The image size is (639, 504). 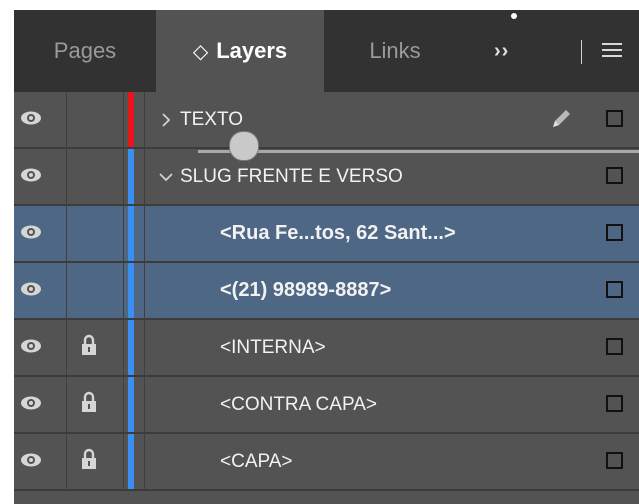 I want to click on layer-name: SLUG FRENTE E VERSO, so click(x=291, y=176).